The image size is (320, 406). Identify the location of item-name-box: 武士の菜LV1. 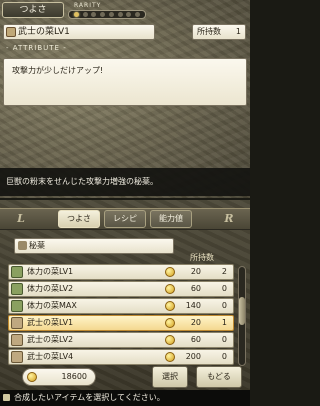
(79, 32).